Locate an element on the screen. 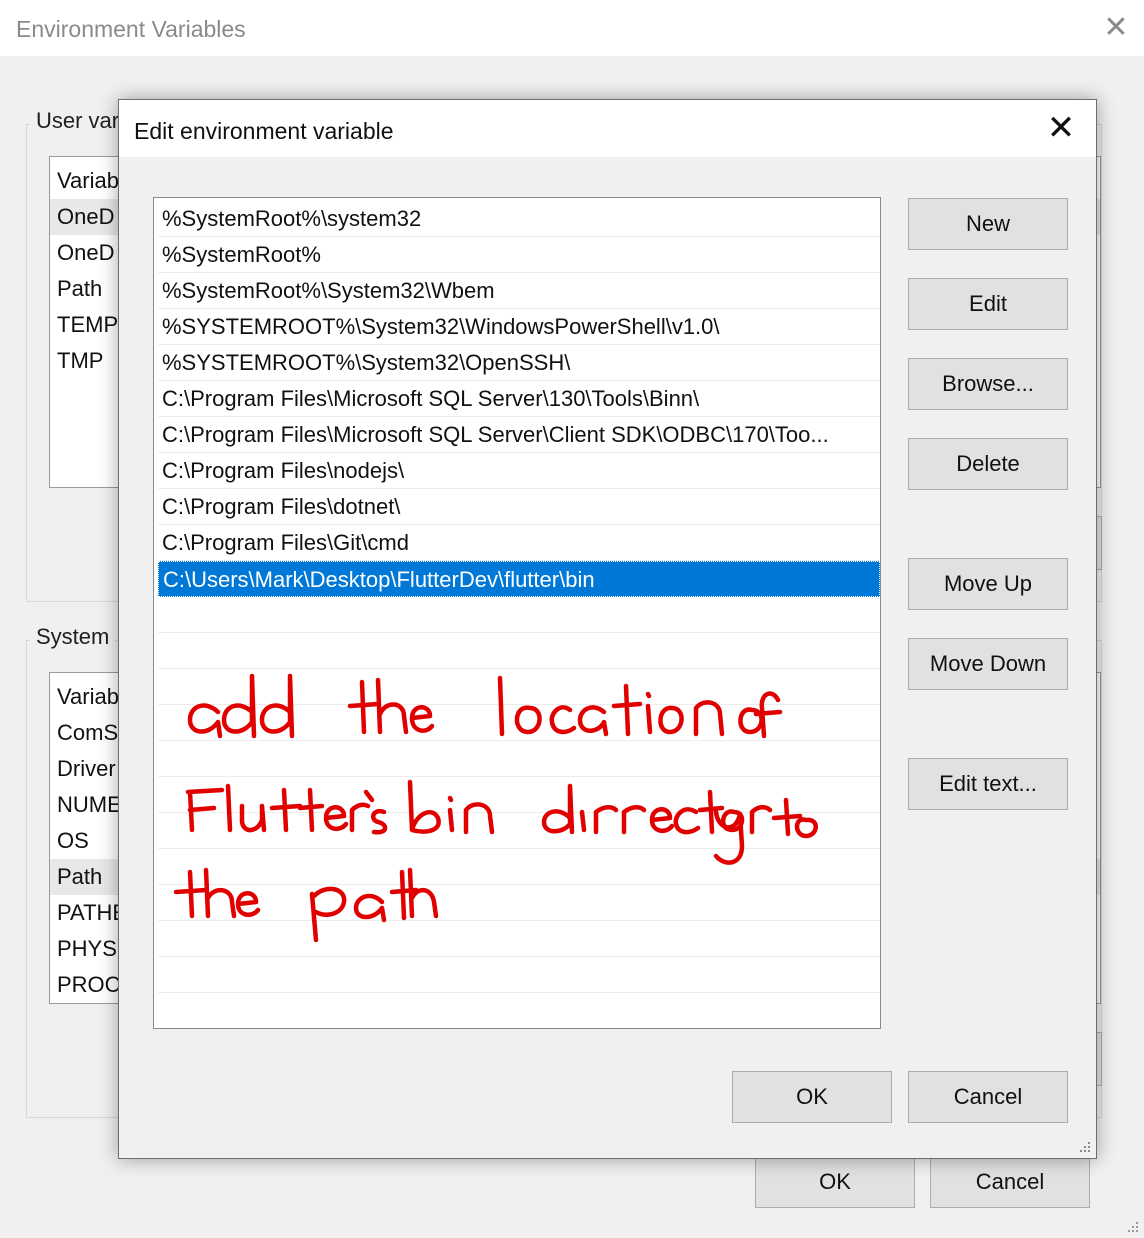 This screenshot has width=1144, height=1238. dialog-title: Edit environment variable is located at coordinates (264, 131).